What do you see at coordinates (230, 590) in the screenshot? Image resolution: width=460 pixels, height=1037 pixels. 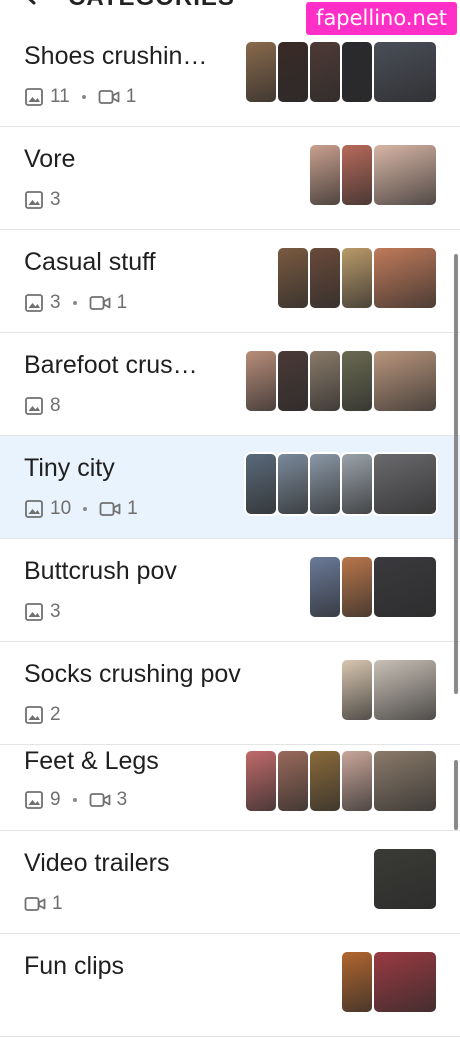 I see `category-row: Buttcrush pov 3` at bounding box center [230, 590].